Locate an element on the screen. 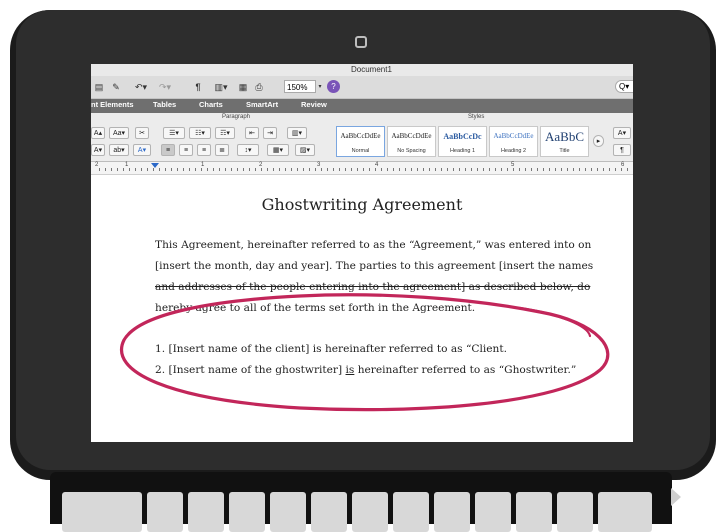 This screenshot has width=727, height=532. styles-next-icon: ▸ is located at coordinates (598, 141).